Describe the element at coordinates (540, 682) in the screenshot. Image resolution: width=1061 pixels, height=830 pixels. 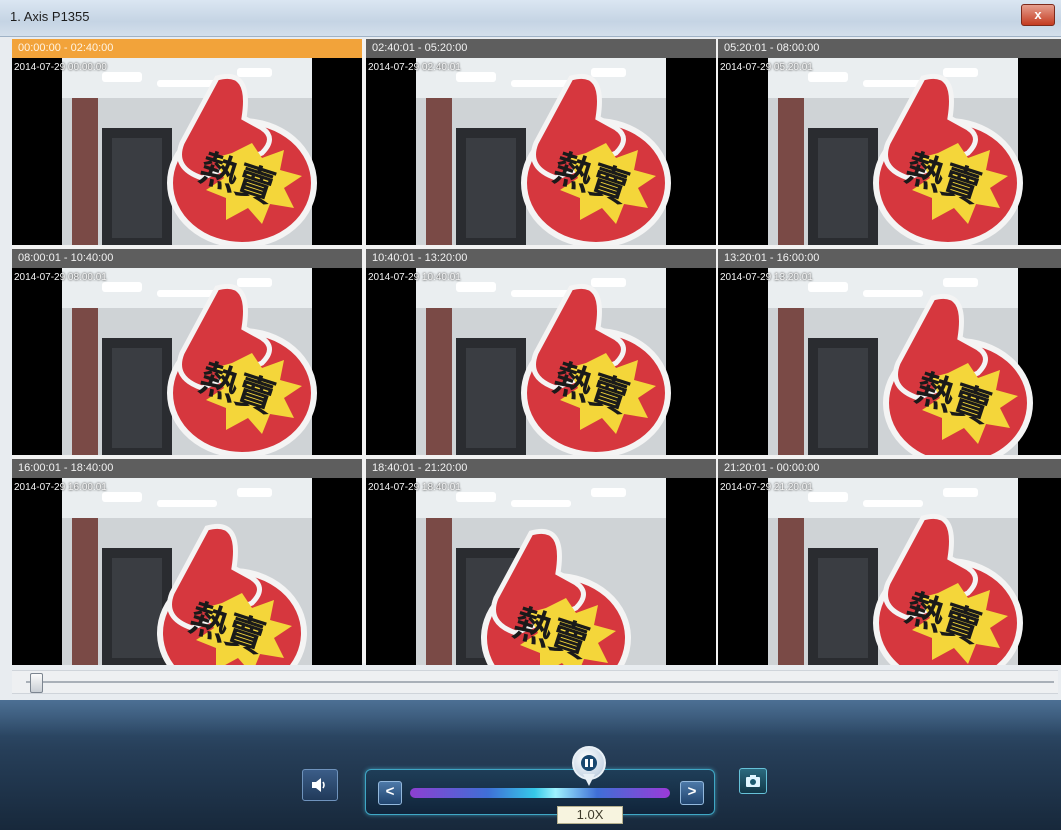
I see `timeline-track` at that location.